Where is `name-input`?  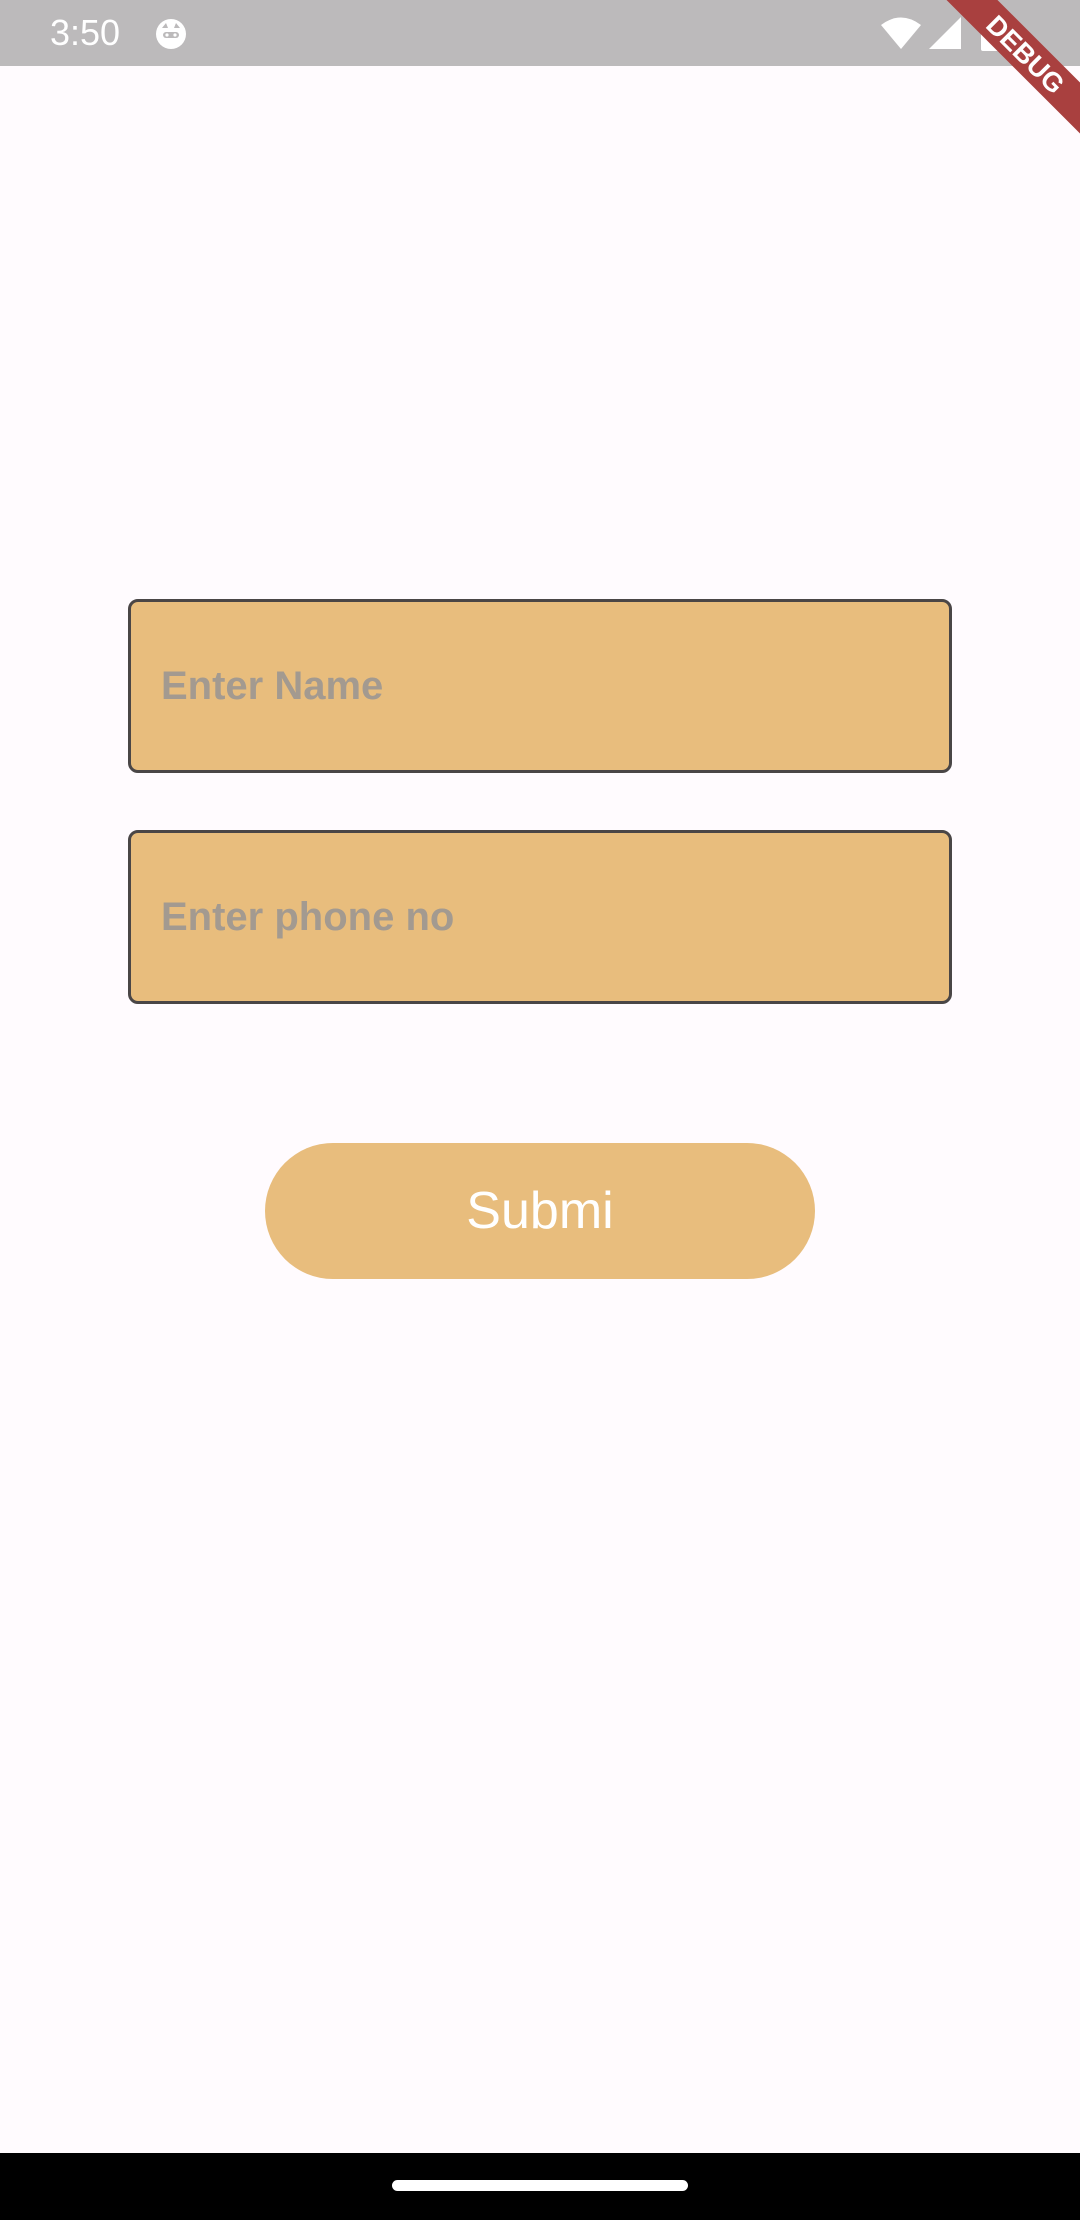 name-input is located at coordinates (541, 686).